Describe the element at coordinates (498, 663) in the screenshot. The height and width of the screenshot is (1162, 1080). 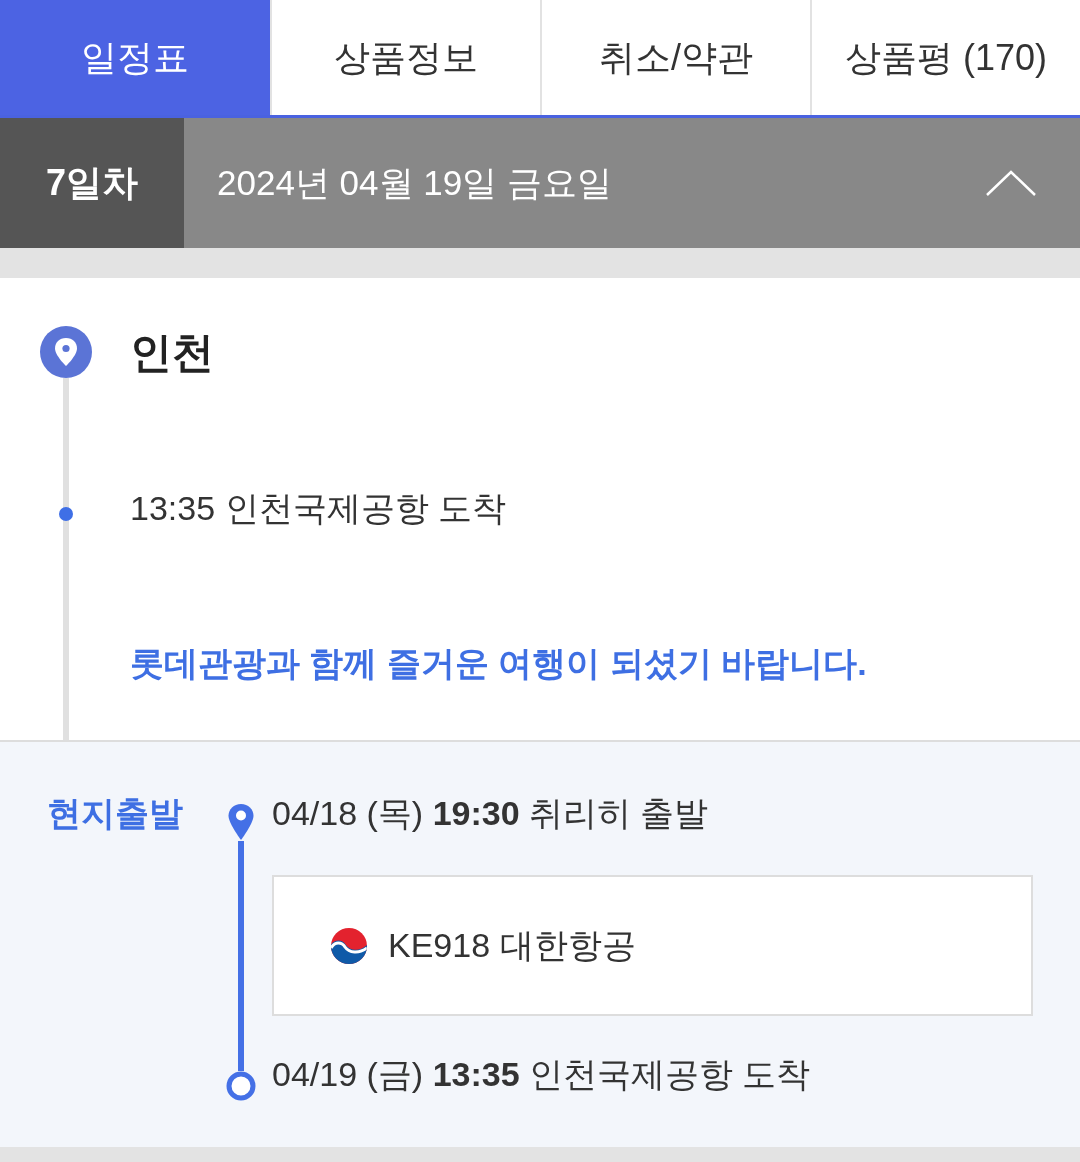
I see `closing-note: 롯데관광과 함께 즐거운 여행이 되셨기 바랍니다.` at that location.